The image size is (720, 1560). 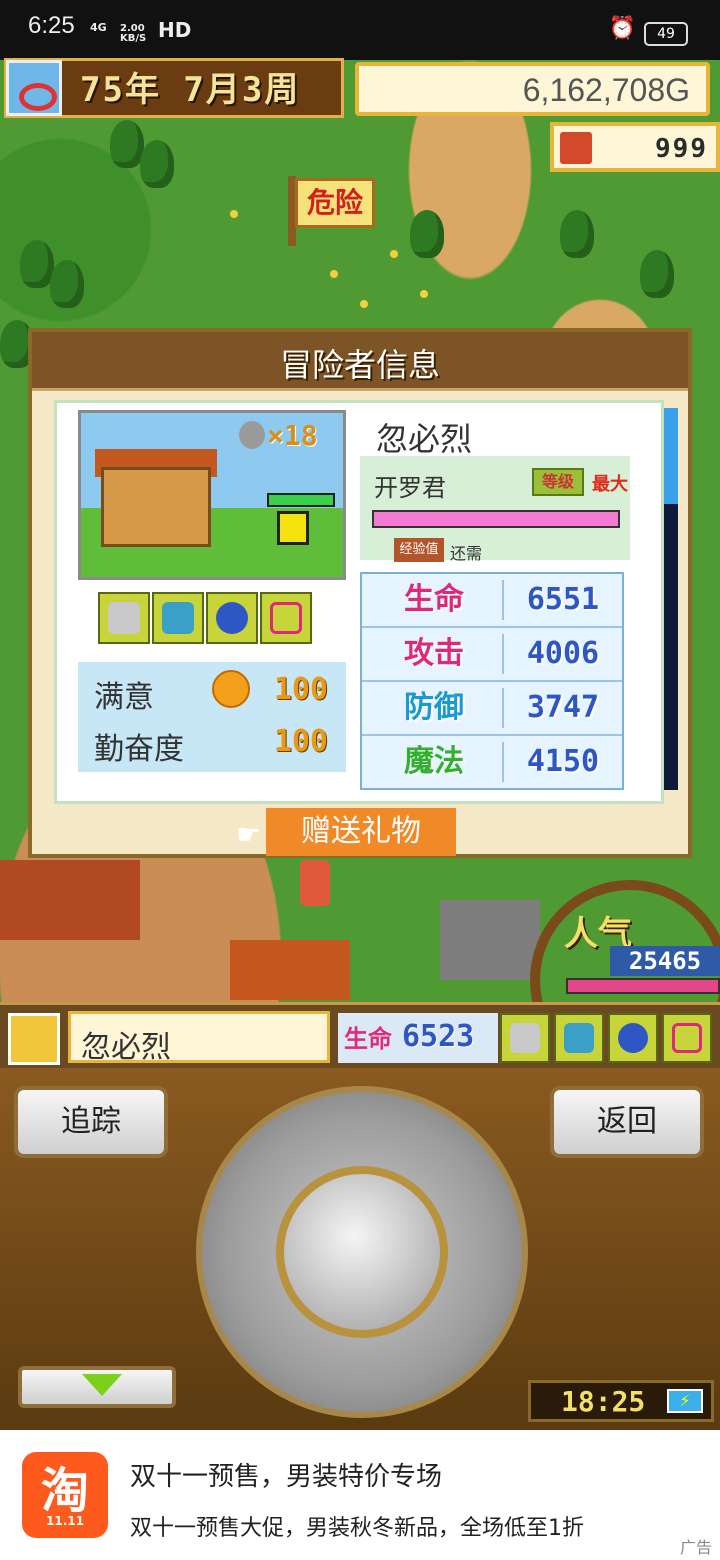 What do you see at coordinates (681, 149) in the screenshot?
I see `population-value: 999` at bounding box center [681, 149].